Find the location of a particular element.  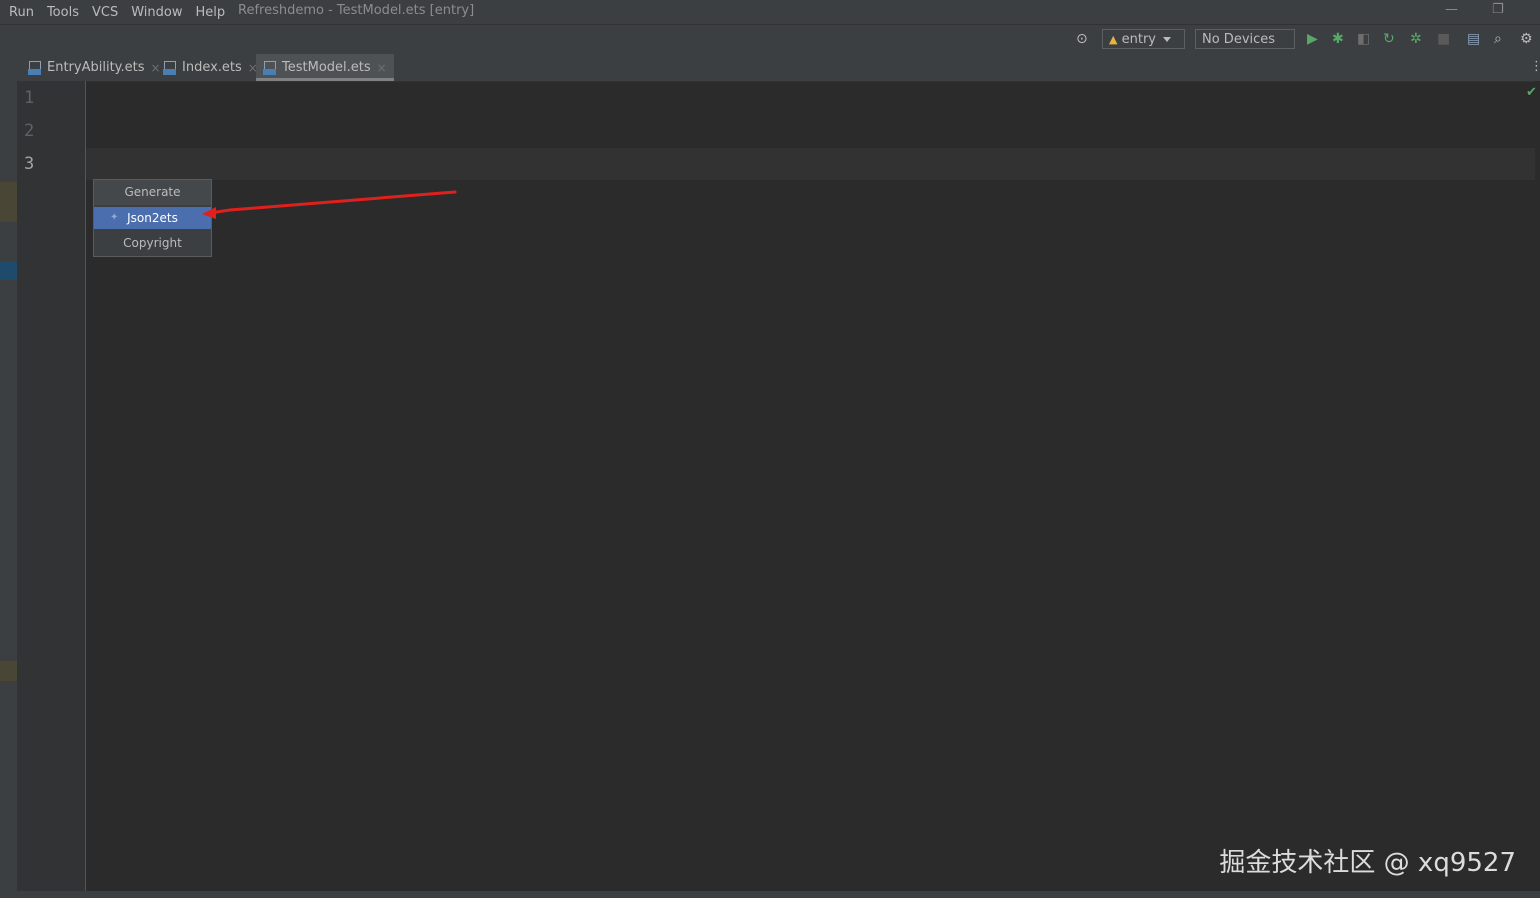

watermark-text: 掘金技术社区 @ xq9527 is located at coordinates (1367, 863).